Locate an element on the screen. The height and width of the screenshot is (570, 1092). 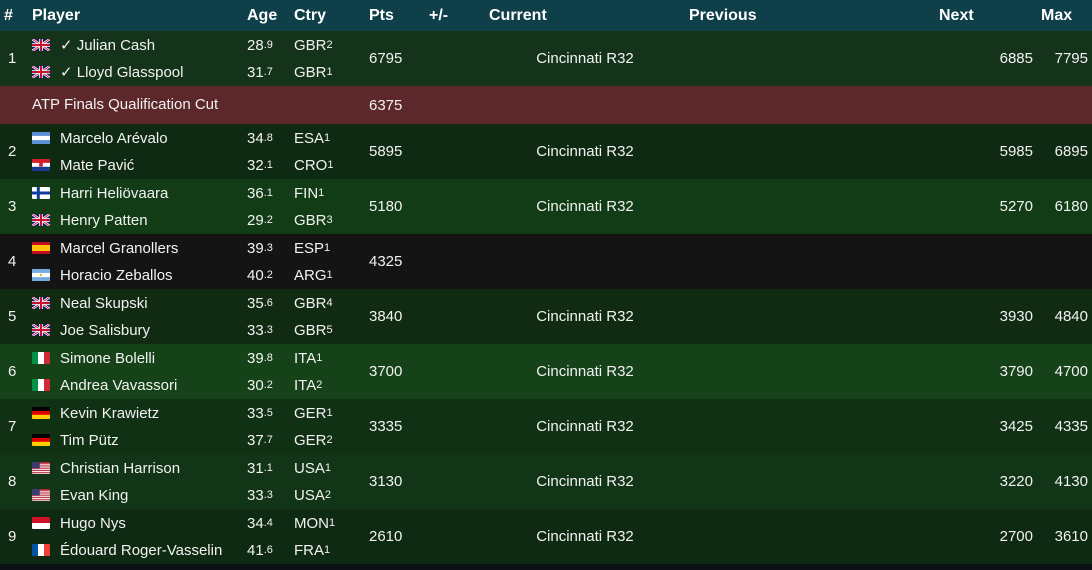
current-tournament: Cincinnati R32 is located at coordinates (585, 316).